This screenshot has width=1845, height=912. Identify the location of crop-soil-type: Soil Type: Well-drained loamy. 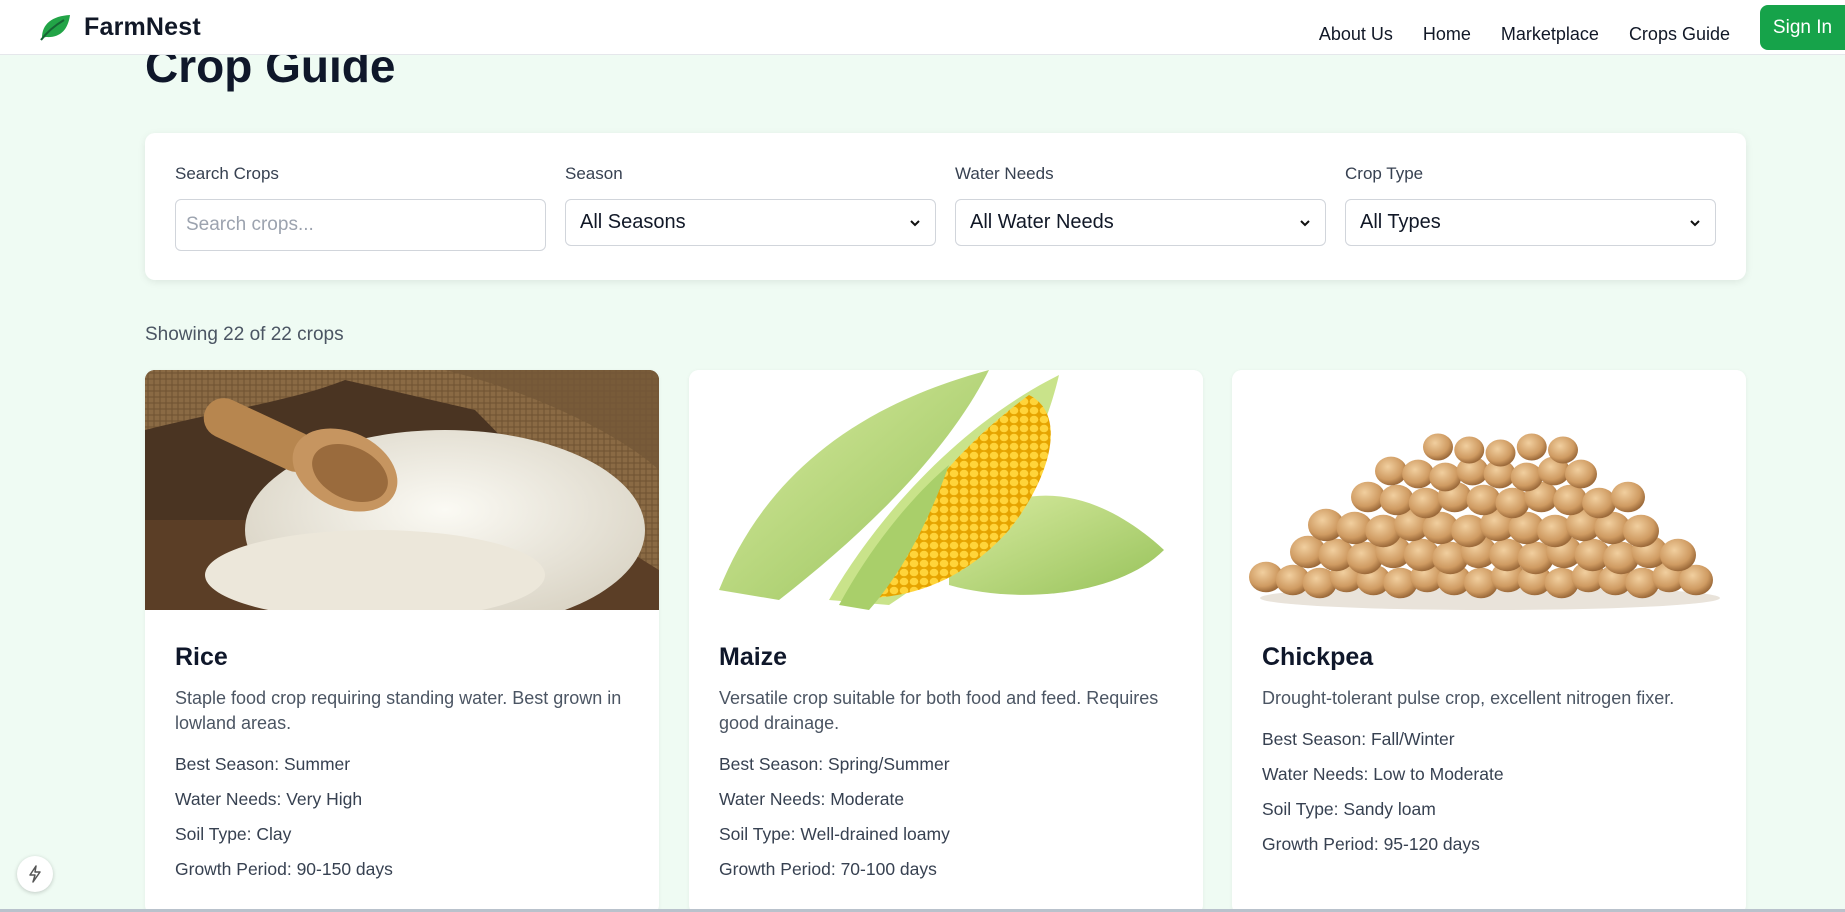
(834, 834).